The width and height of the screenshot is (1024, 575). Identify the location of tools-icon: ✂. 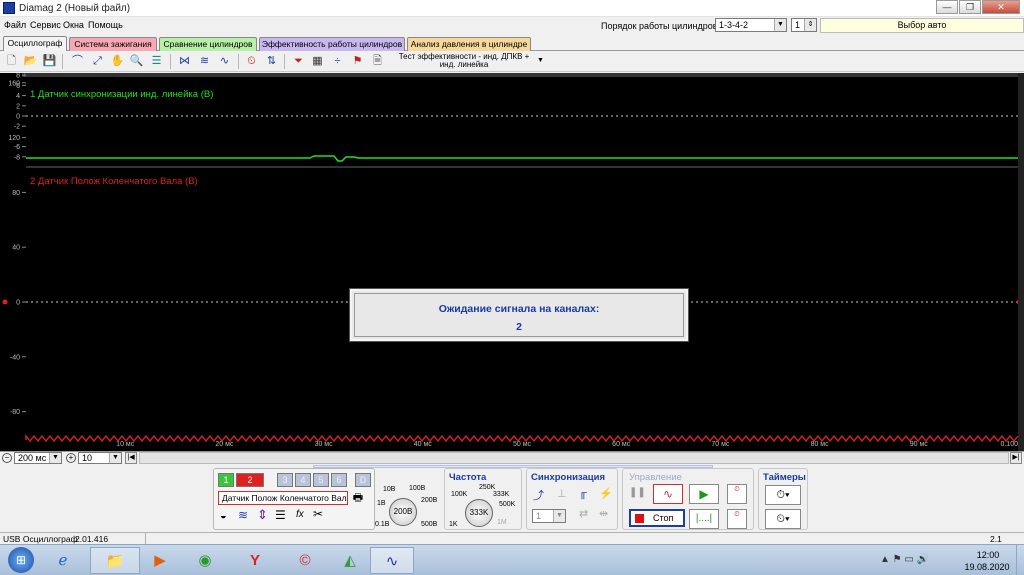
(318, 514).